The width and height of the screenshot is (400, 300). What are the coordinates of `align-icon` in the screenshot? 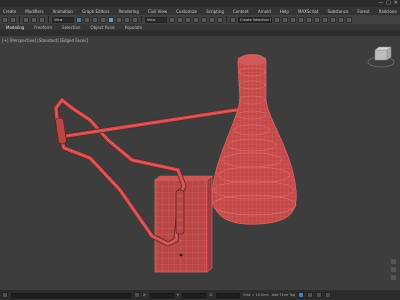 It's located at (285, 19).